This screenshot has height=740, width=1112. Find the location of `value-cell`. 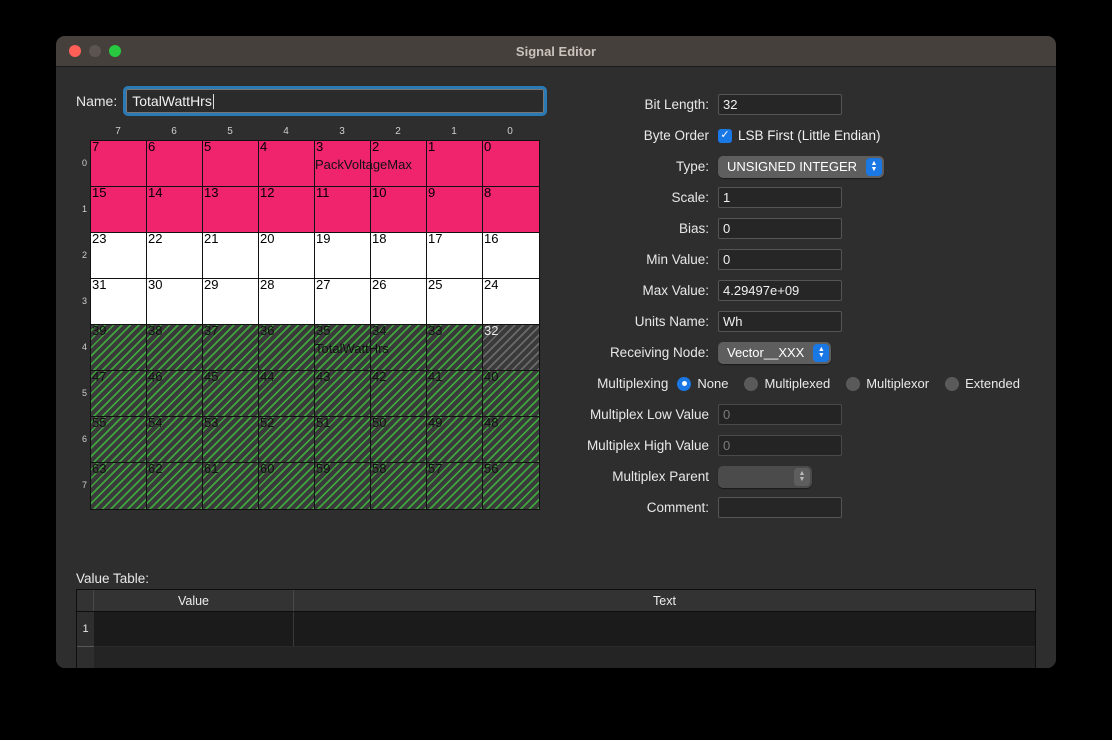

value-cell is located at coordinates (194, 629).